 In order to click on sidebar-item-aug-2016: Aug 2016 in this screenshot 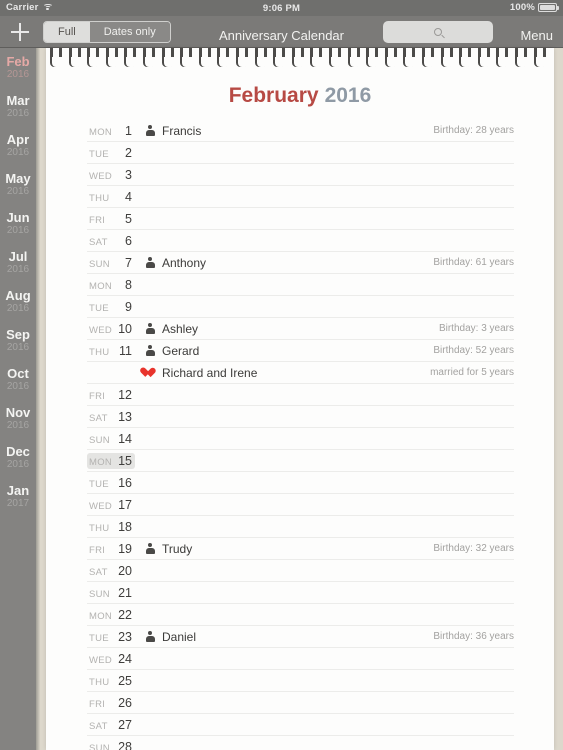, I will do `click(18, 301)`.